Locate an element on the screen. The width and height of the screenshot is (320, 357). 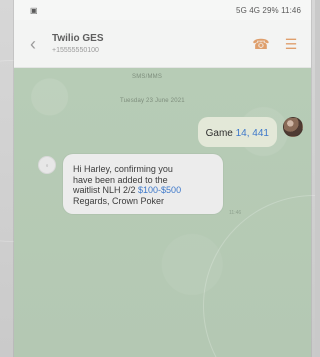
incoming-line-1: Hi Harley, confirming you is located at coordinates (123, 169).